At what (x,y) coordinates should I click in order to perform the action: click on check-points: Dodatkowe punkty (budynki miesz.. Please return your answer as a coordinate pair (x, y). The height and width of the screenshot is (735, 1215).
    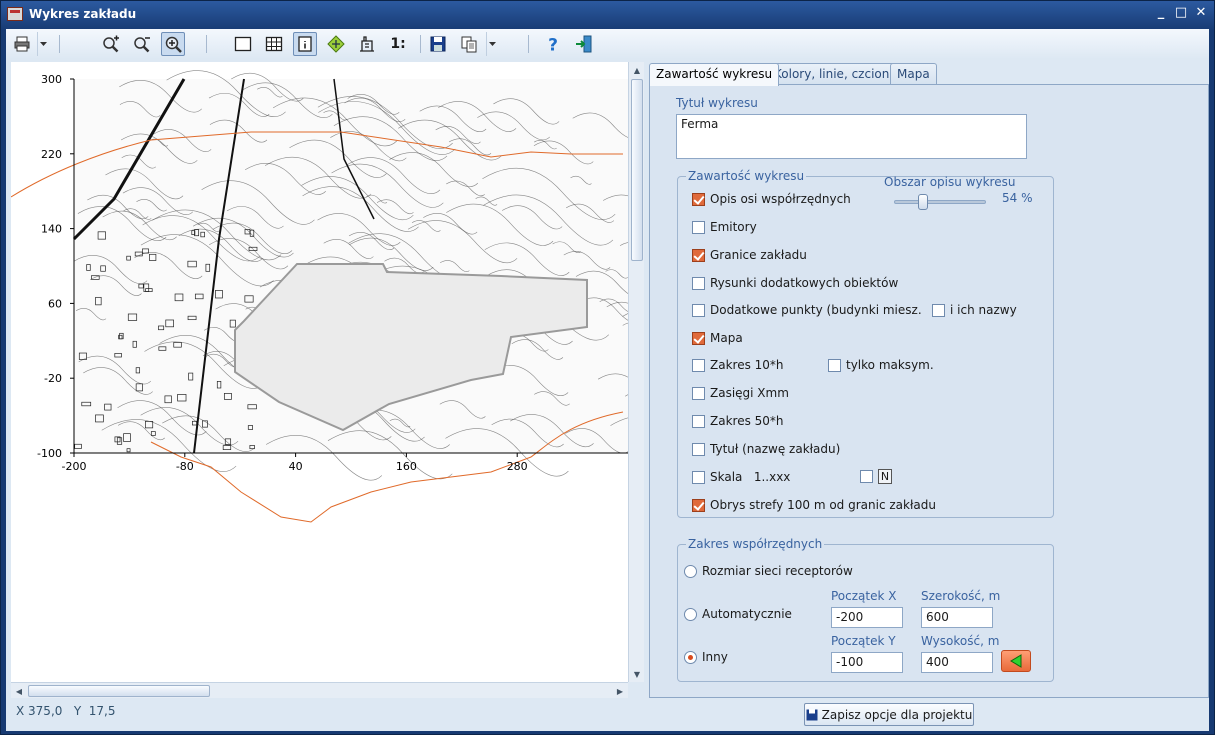
    Looking at the image, I should click on (807, 310).